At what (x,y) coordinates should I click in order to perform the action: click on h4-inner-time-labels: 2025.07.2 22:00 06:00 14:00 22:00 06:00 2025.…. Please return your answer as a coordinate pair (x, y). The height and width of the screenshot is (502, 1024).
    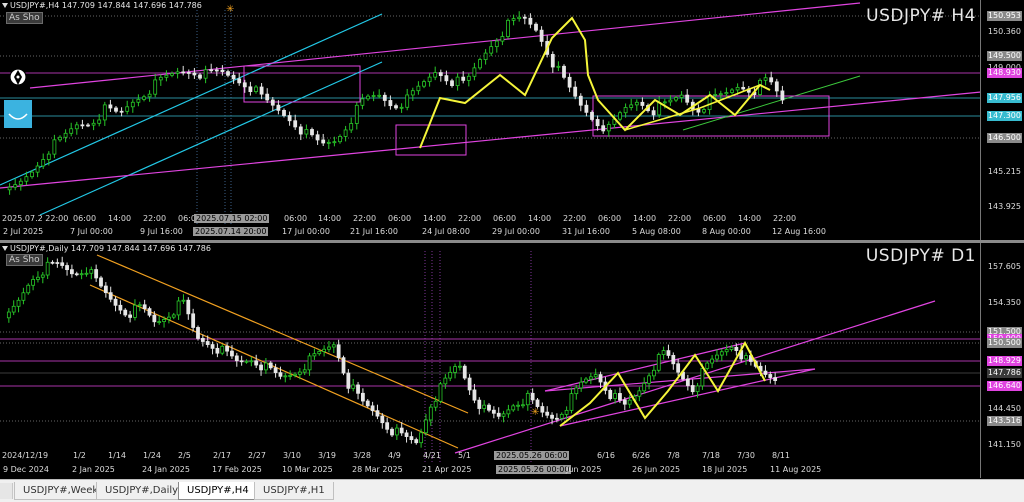
    Looking at the image, I should click on (490, 220).